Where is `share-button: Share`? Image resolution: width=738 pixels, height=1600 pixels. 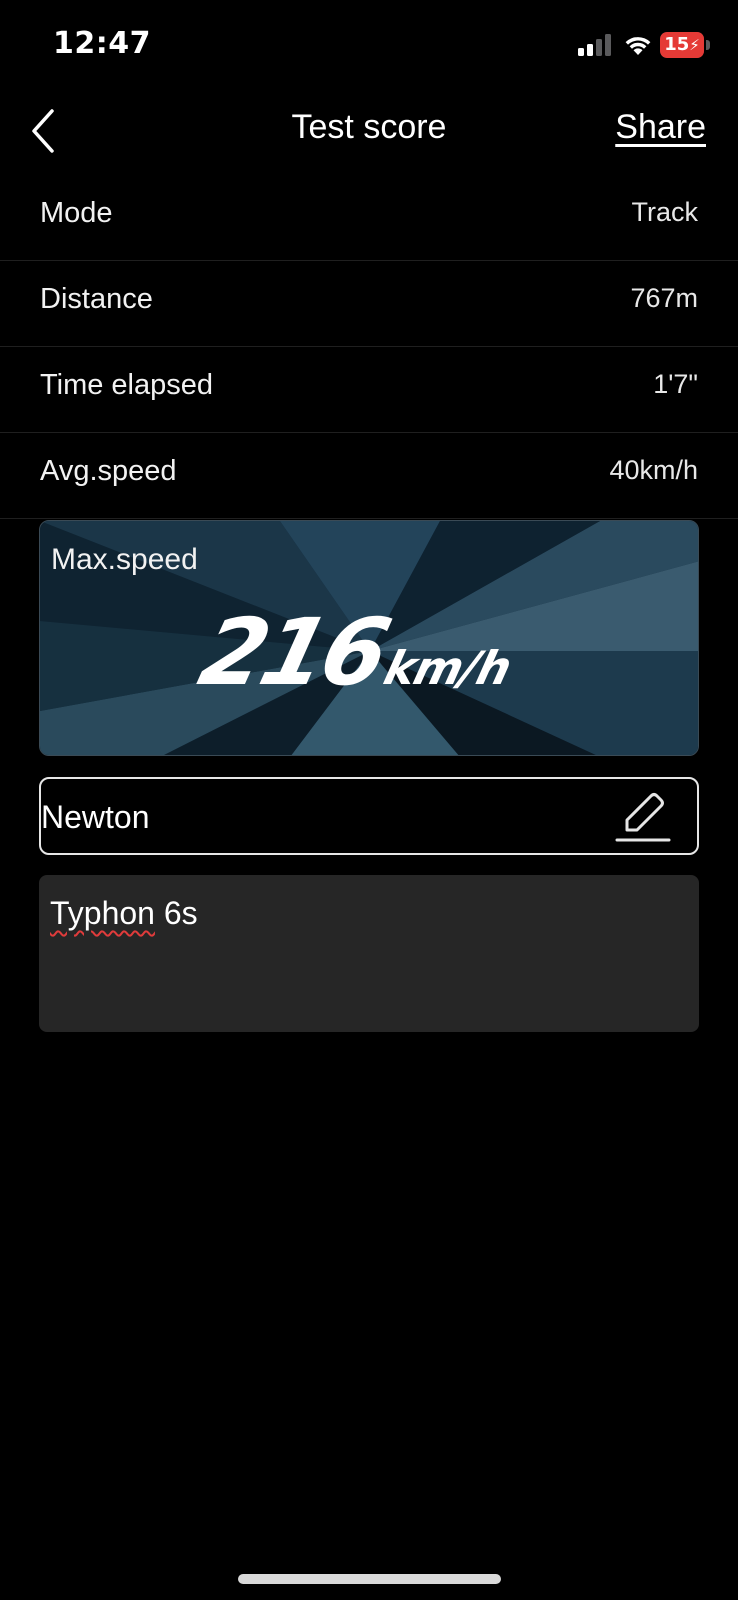
share-button: Share is located at coordinates (660, 127).